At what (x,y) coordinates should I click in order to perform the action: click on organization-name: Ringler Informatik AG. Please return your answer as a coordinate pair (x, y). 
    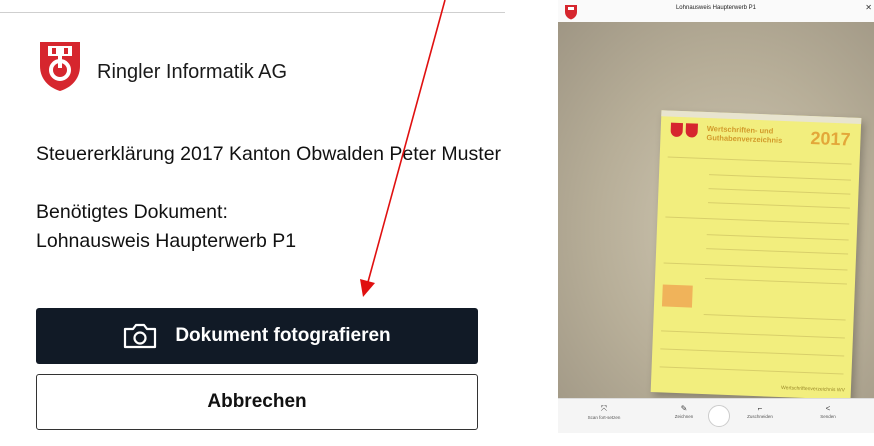
    Looking at the image, I should click on (192, 72).